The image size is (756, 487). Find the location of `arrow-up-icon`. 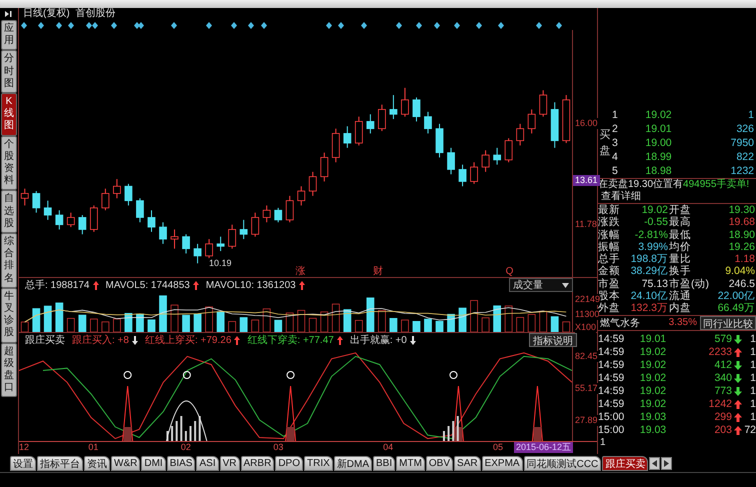

arrow-up-icon is located at coordinates (738, 352).